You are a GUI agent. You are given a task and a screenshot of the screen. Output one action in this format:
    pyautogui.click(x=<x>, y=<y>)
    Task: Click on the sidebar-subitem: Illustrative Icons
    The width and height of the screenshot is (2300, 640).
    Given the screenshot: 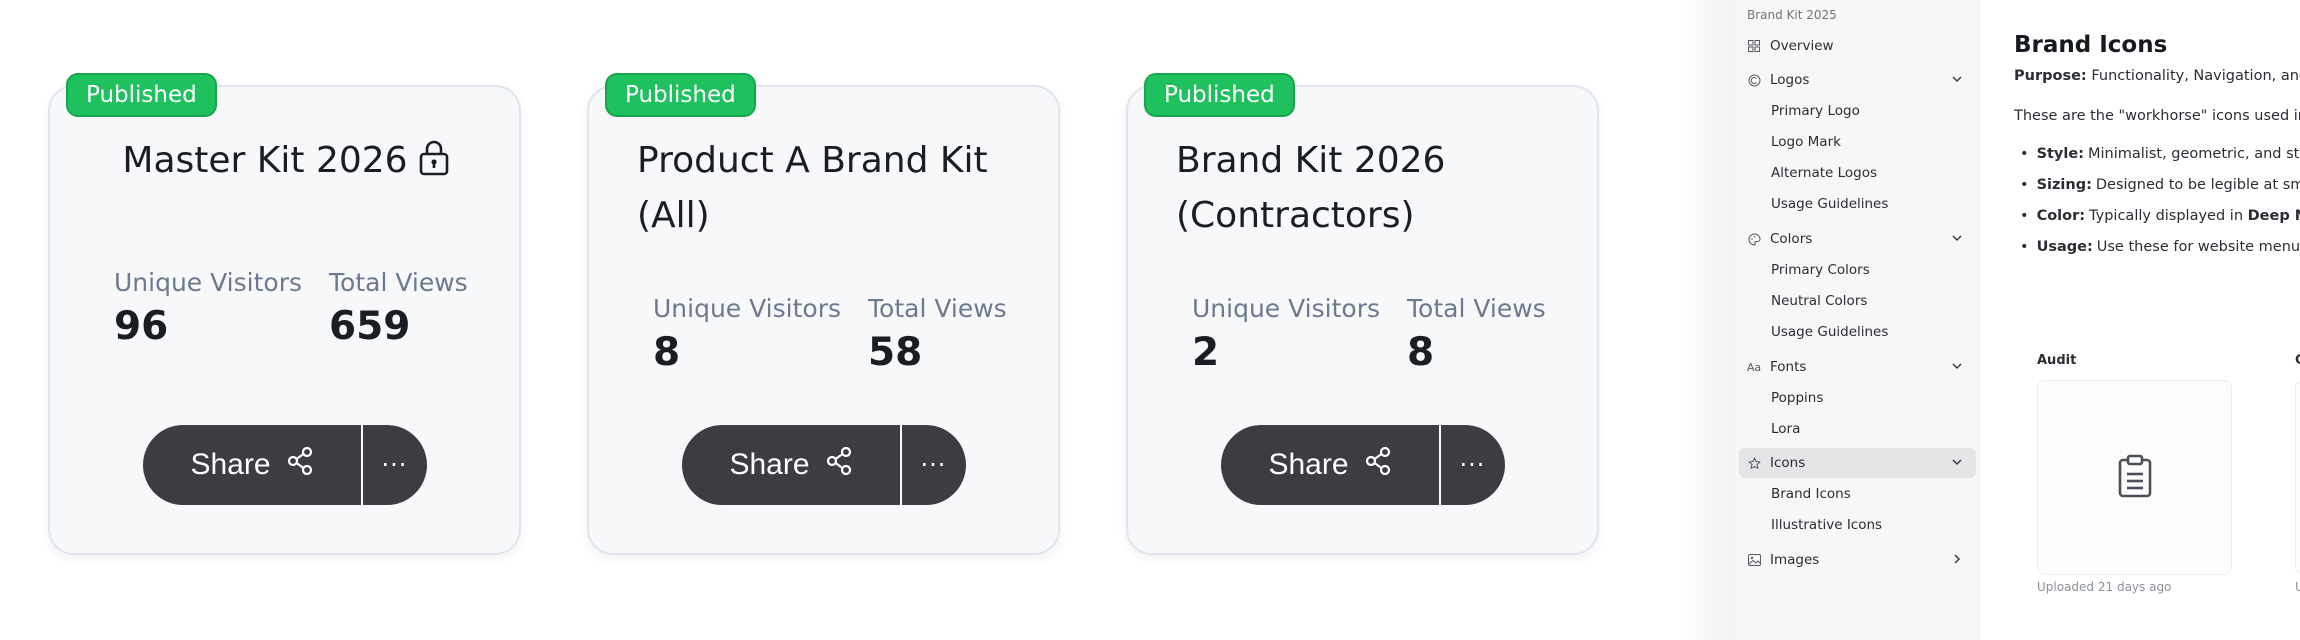 What is the action you would take?
    pyautogui.click(x=1826, y=525)
    